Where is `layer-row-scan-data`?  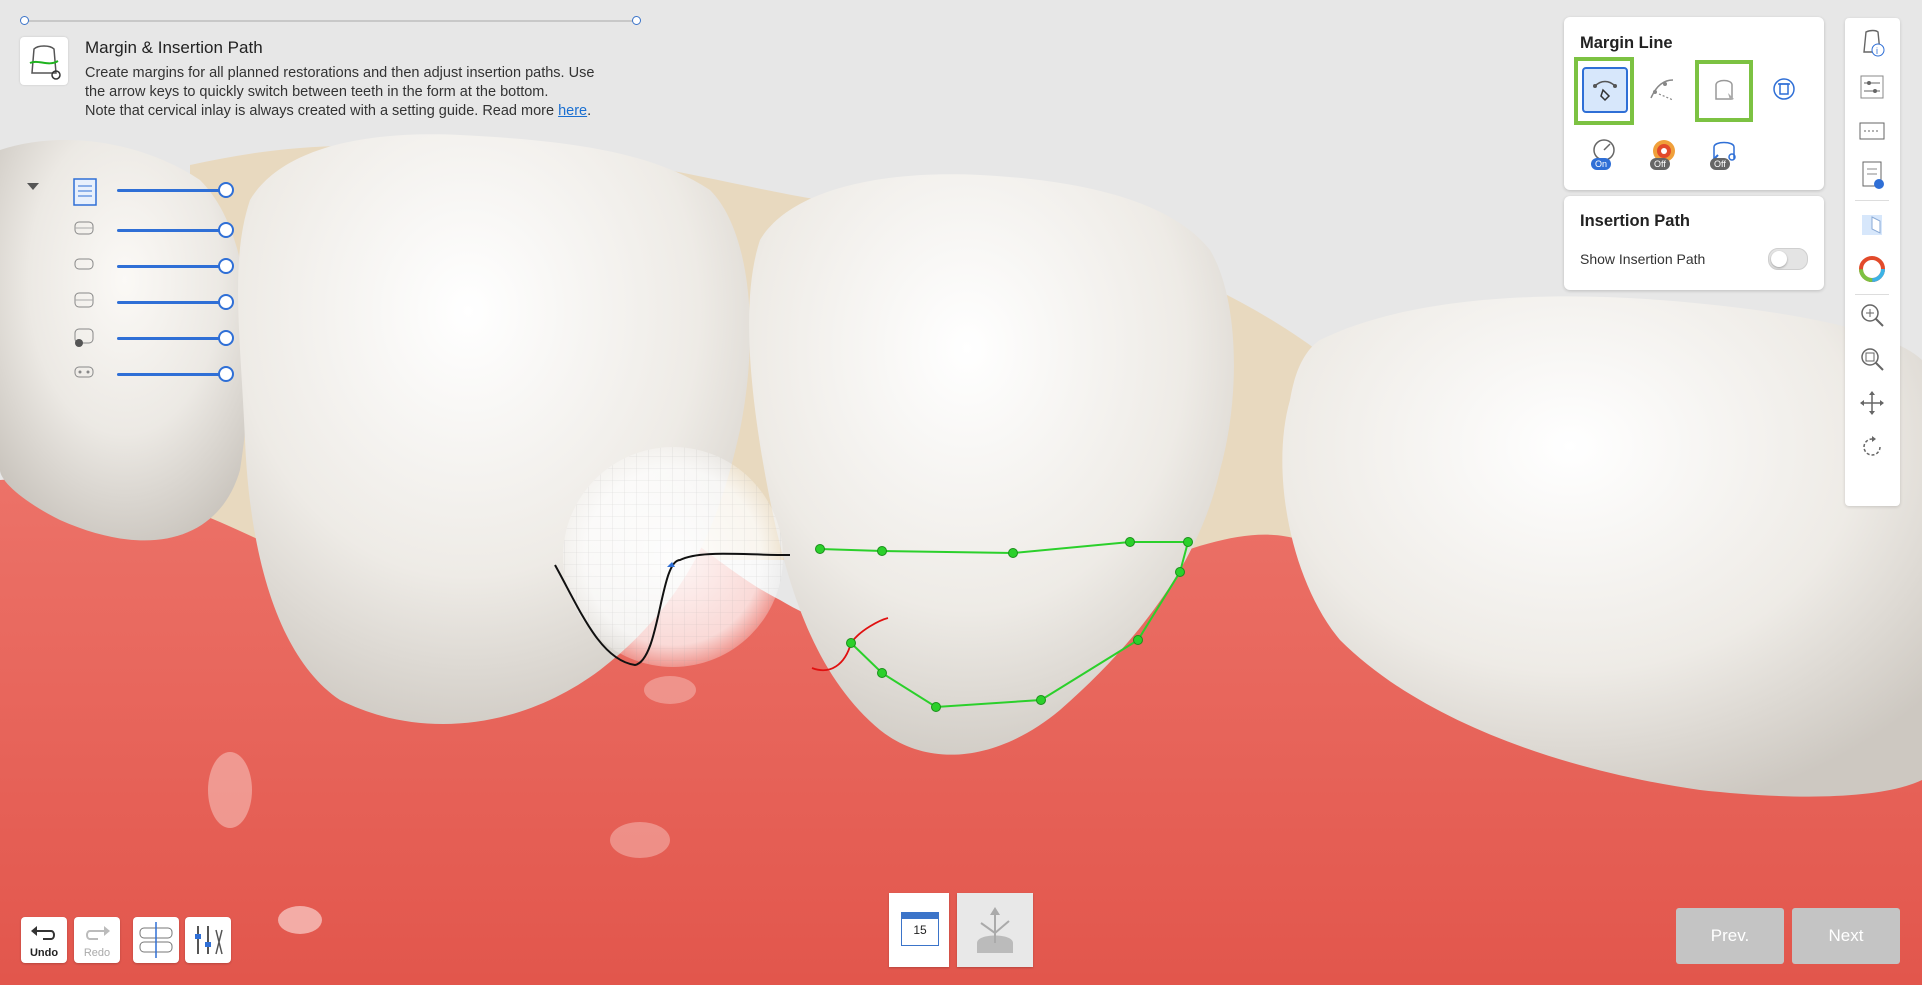 layer-row-scan-data is located at coordinates (153, 338).